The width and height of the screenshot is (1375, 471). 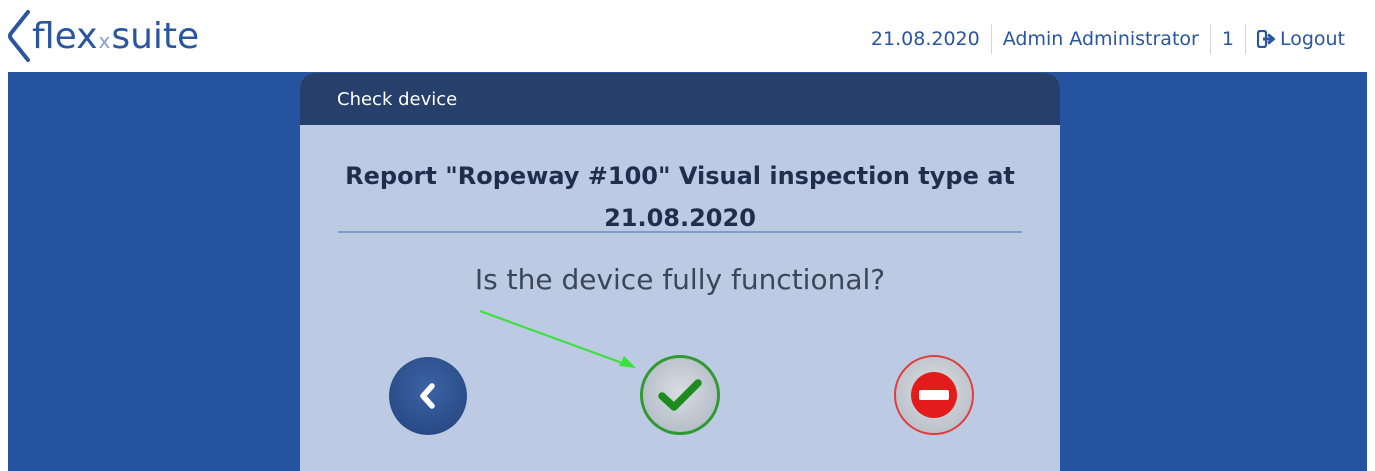 I want to click on header-user-bar: 21.08.2020 Admin Administrator 1 Logout, so click(x=1102, y=39).